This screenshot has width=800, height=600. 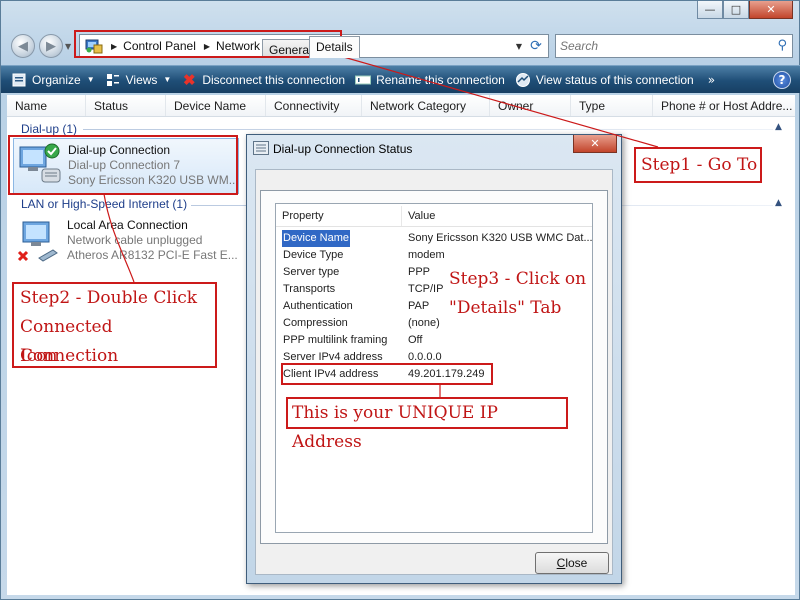 What do you see at coordinates (595, 144) in the screenshot?
I see `dialog-close-button: ✕` at bounding box center [595, 144].